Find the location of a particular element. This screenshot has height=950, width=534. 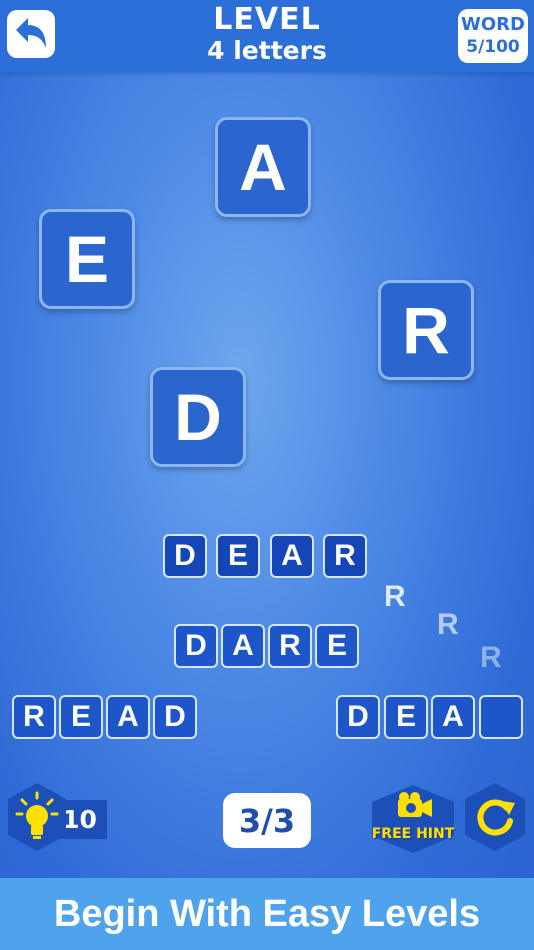

lightbulb-icon is located at coordinates (37, 817).